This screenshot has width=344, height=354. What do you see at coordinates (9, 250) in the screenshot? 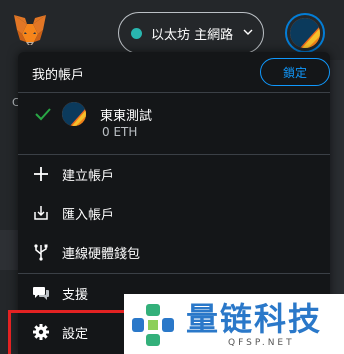
I see `background-panel` at bounding box center [9, 250].